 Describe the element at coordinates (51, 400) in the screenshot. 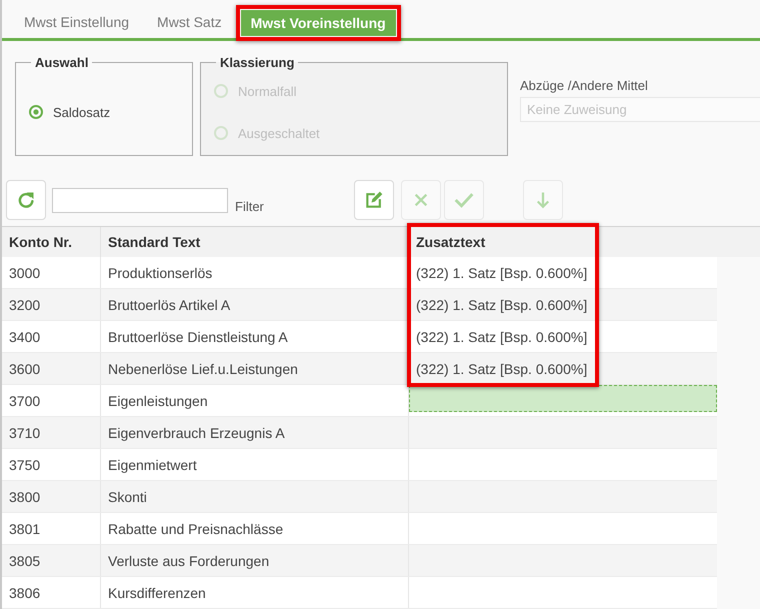

I see `table-cell: 3700` at that location.